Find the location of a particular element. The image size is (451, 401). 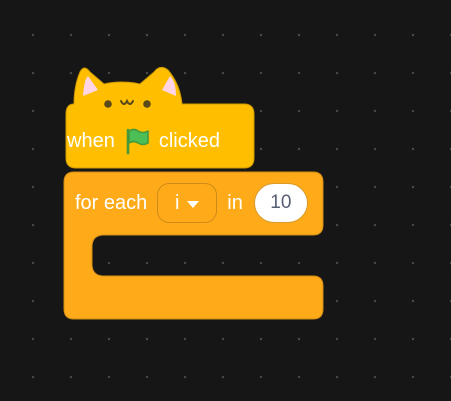

cat-eye-right is located at coordinates (147, 104).